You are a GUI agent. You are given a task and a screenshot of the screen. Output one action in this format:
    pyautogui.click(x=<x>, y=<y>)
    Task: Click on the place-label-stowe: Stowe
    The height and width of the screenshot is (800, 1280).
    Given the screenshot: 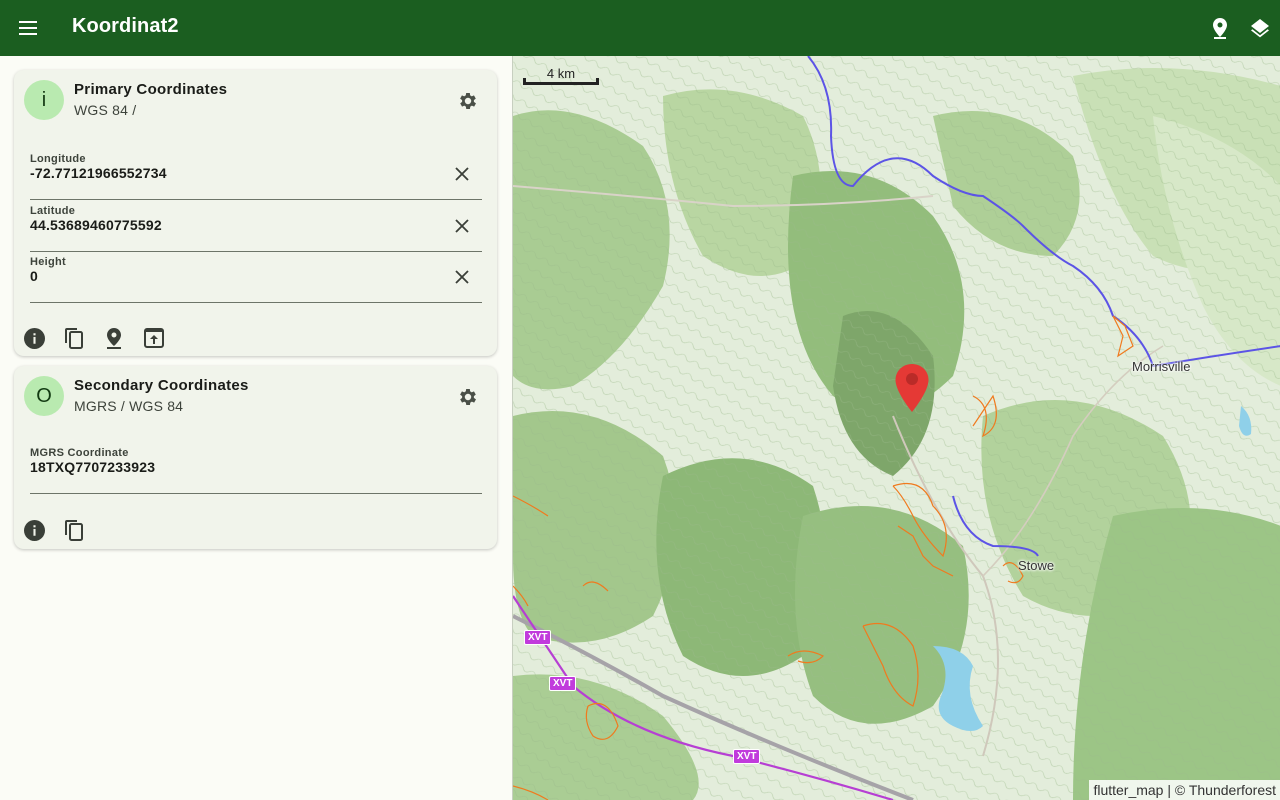 What is the action you would take?
    pyautogui.click(x=1036, y=565)
    